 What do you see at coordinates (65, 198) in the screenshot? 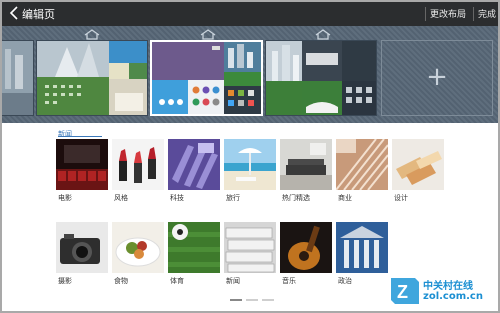
I see `category-label: 电影` at bounding box center [65, 198].